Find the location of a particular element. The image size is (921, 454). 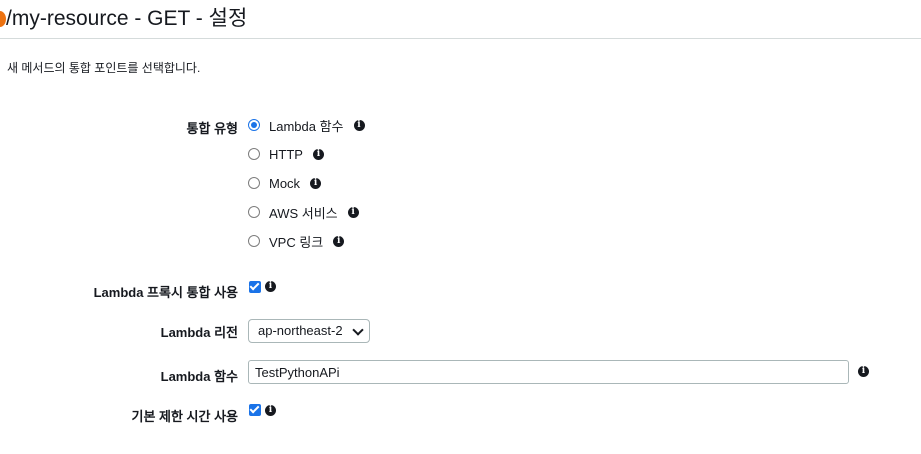

default-timeout-label: 기본 제한 시간 사용 is located at coordinates (184, 416).